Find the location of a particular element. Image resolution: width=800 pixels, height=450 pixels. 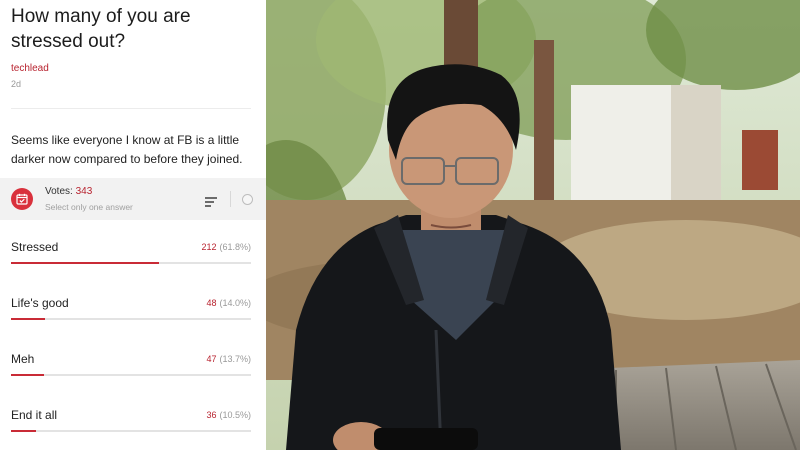

option-count: 47 is located at coordinates (211, 359).